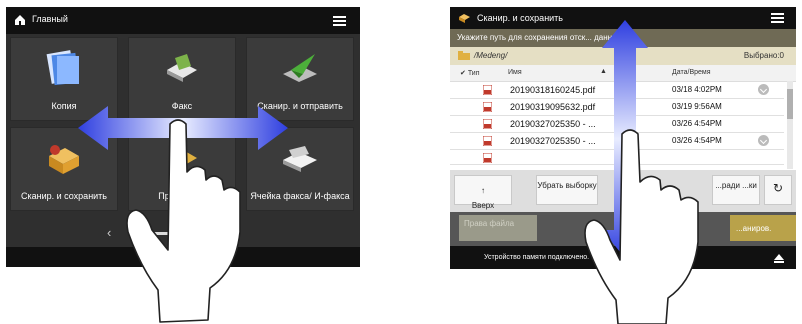 This screenshot has height=324, width=802. I want to click on scan-store-title: Сканир. и сохранить, so click(520, 18).